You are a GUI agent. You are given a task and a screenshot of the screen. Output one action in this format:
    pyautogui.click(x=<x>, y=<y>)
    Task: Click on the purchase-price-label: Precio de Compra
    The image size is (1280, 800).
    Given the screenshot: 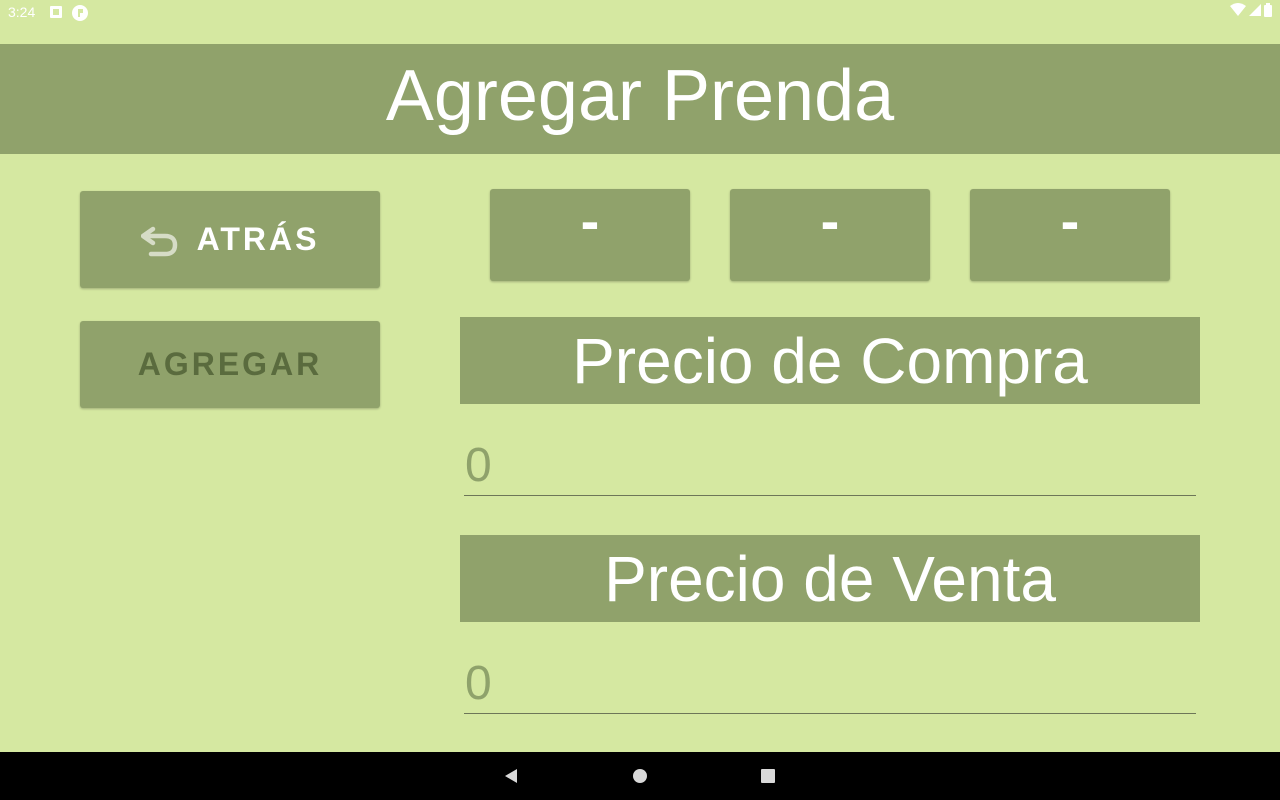 What is the action you would take?
    pyautogui.click(x=830, y=360)
    